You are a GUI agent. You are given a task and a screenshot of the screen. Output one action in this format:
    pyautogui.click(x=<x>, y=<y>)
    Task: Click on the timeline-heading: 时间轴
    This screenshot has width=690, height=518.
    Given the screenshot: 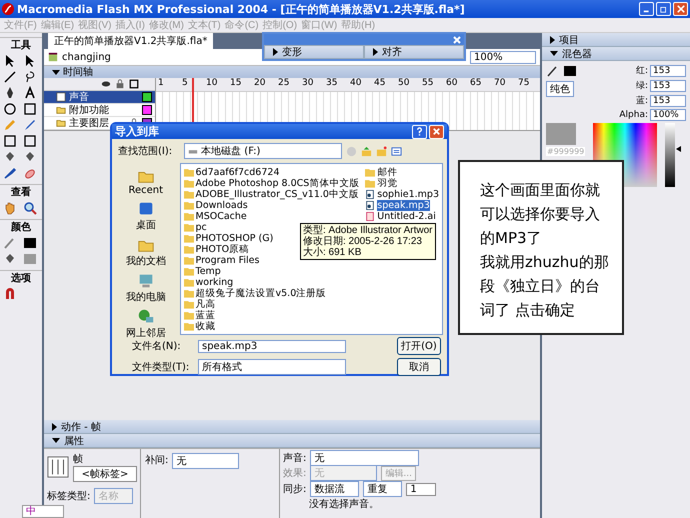 What is the action you would take?
    pyautogui.click(x=78, y=72)
    